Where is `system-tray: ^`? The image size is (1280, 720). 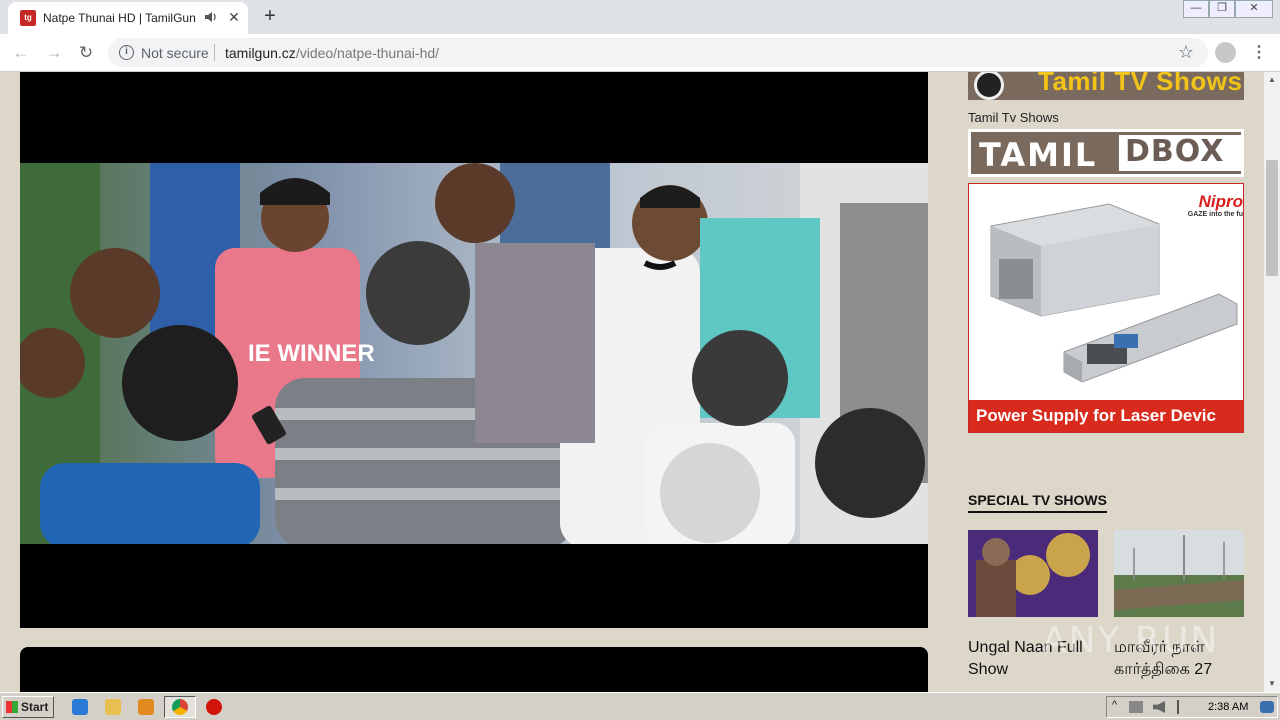
system-tray: ^ is located at coordinates (1192, 707).